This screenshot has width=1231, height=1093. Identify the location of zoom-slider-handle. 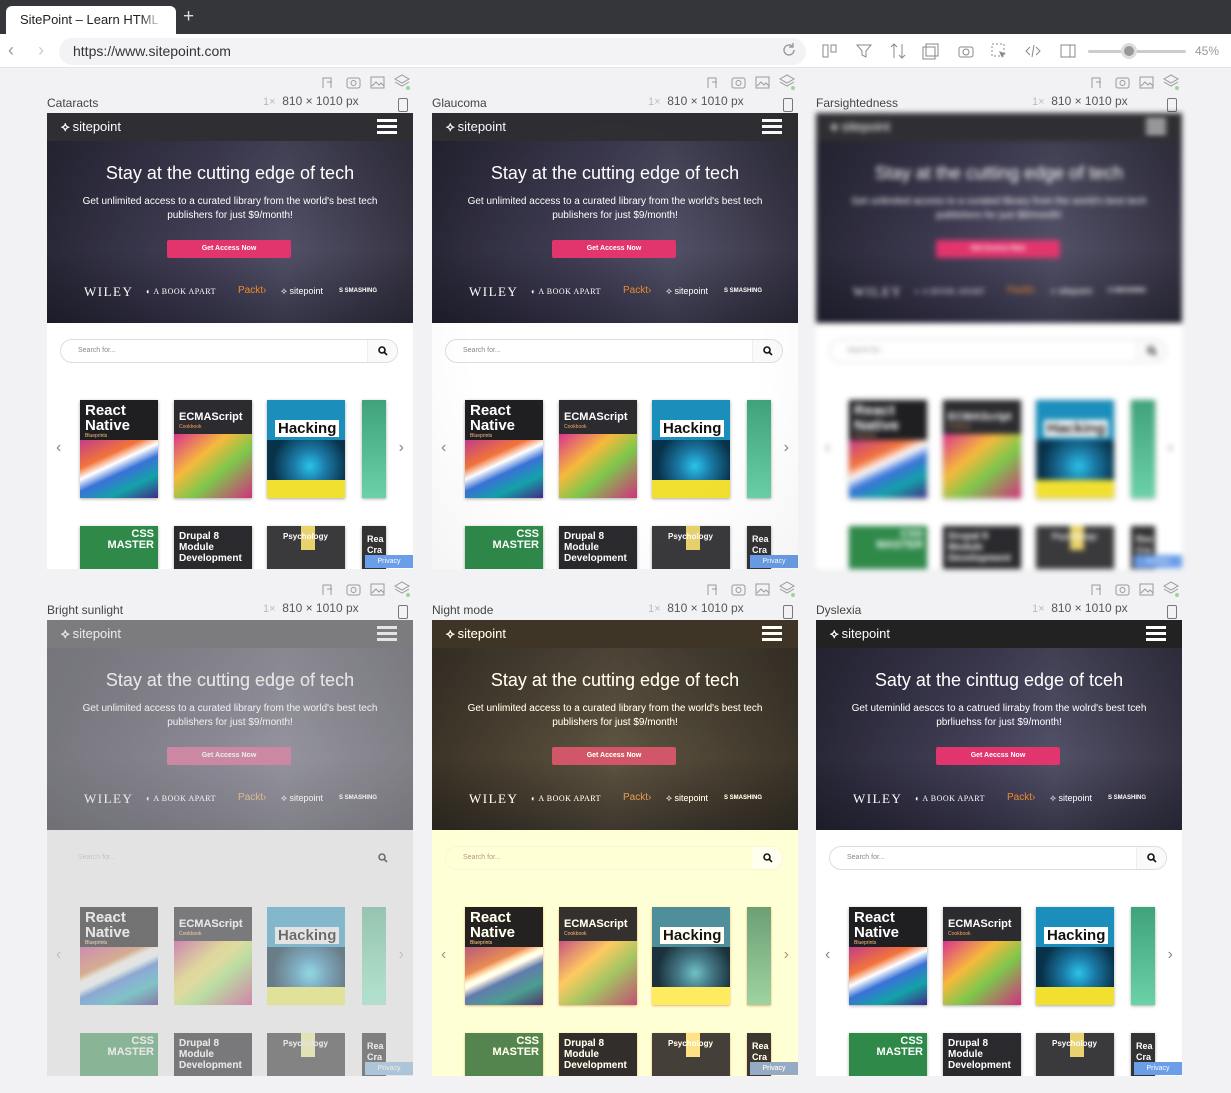
(1129, 51).